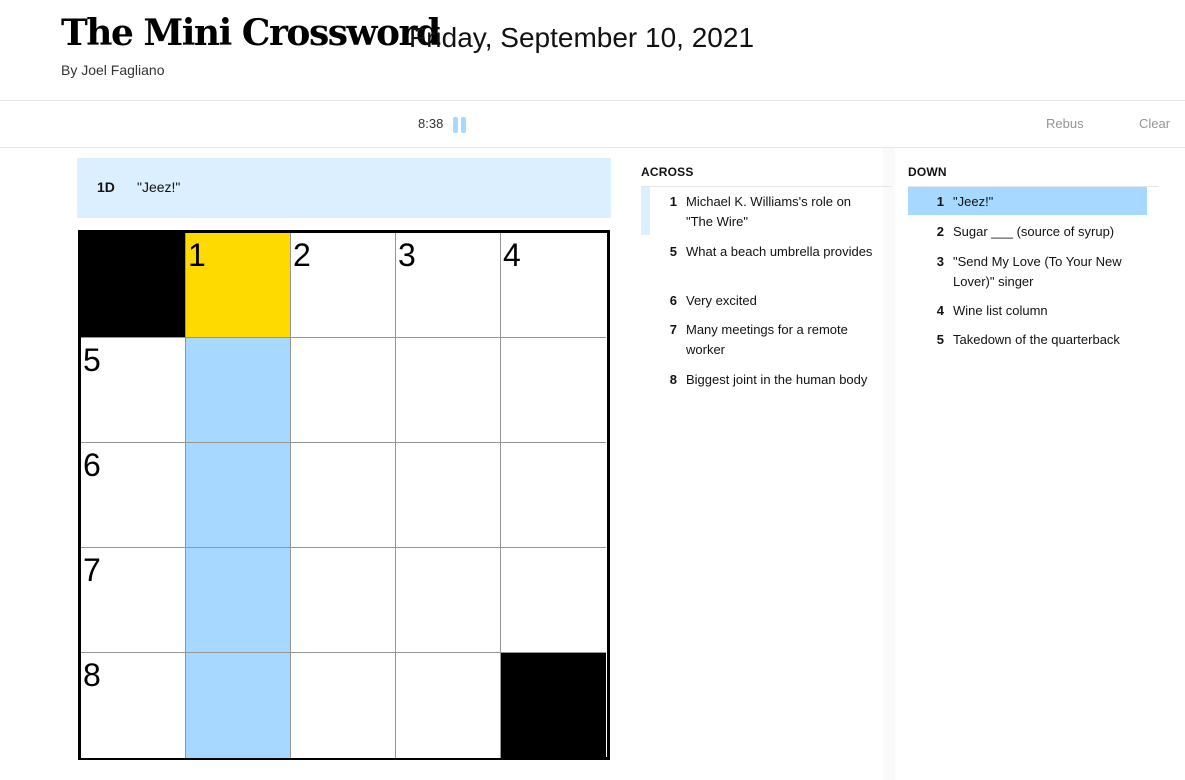  I want to click on cell-number: 8, so click(92, 675).